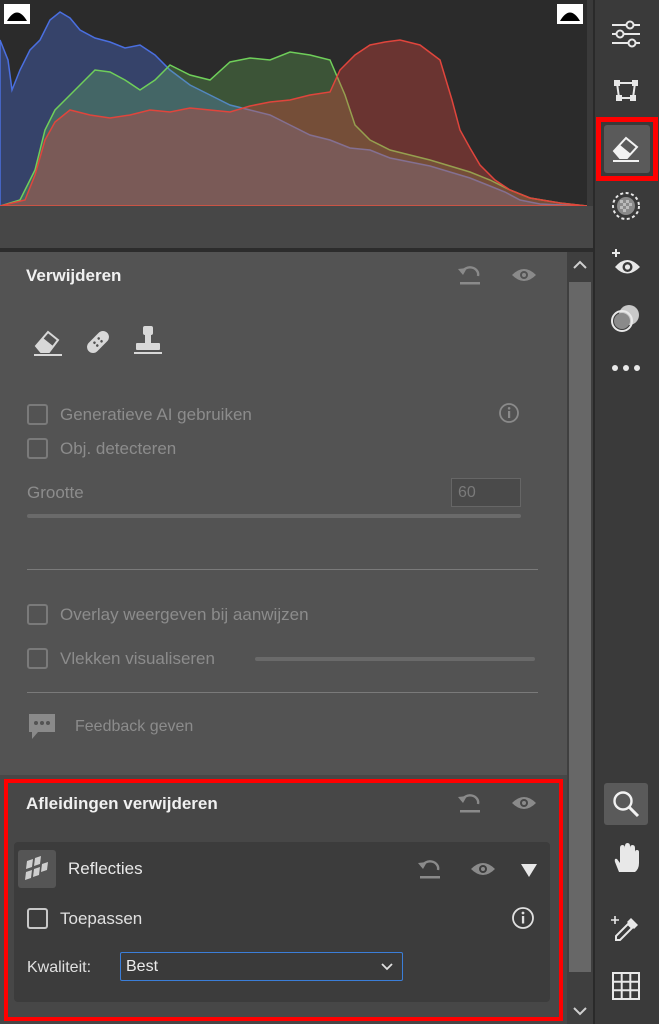 This screenshot has height=1024, width=659. Describe the element at coordinates (118, 448) in the screenshot. I see `detect-objects-label: Obj. detecteren` at that location.